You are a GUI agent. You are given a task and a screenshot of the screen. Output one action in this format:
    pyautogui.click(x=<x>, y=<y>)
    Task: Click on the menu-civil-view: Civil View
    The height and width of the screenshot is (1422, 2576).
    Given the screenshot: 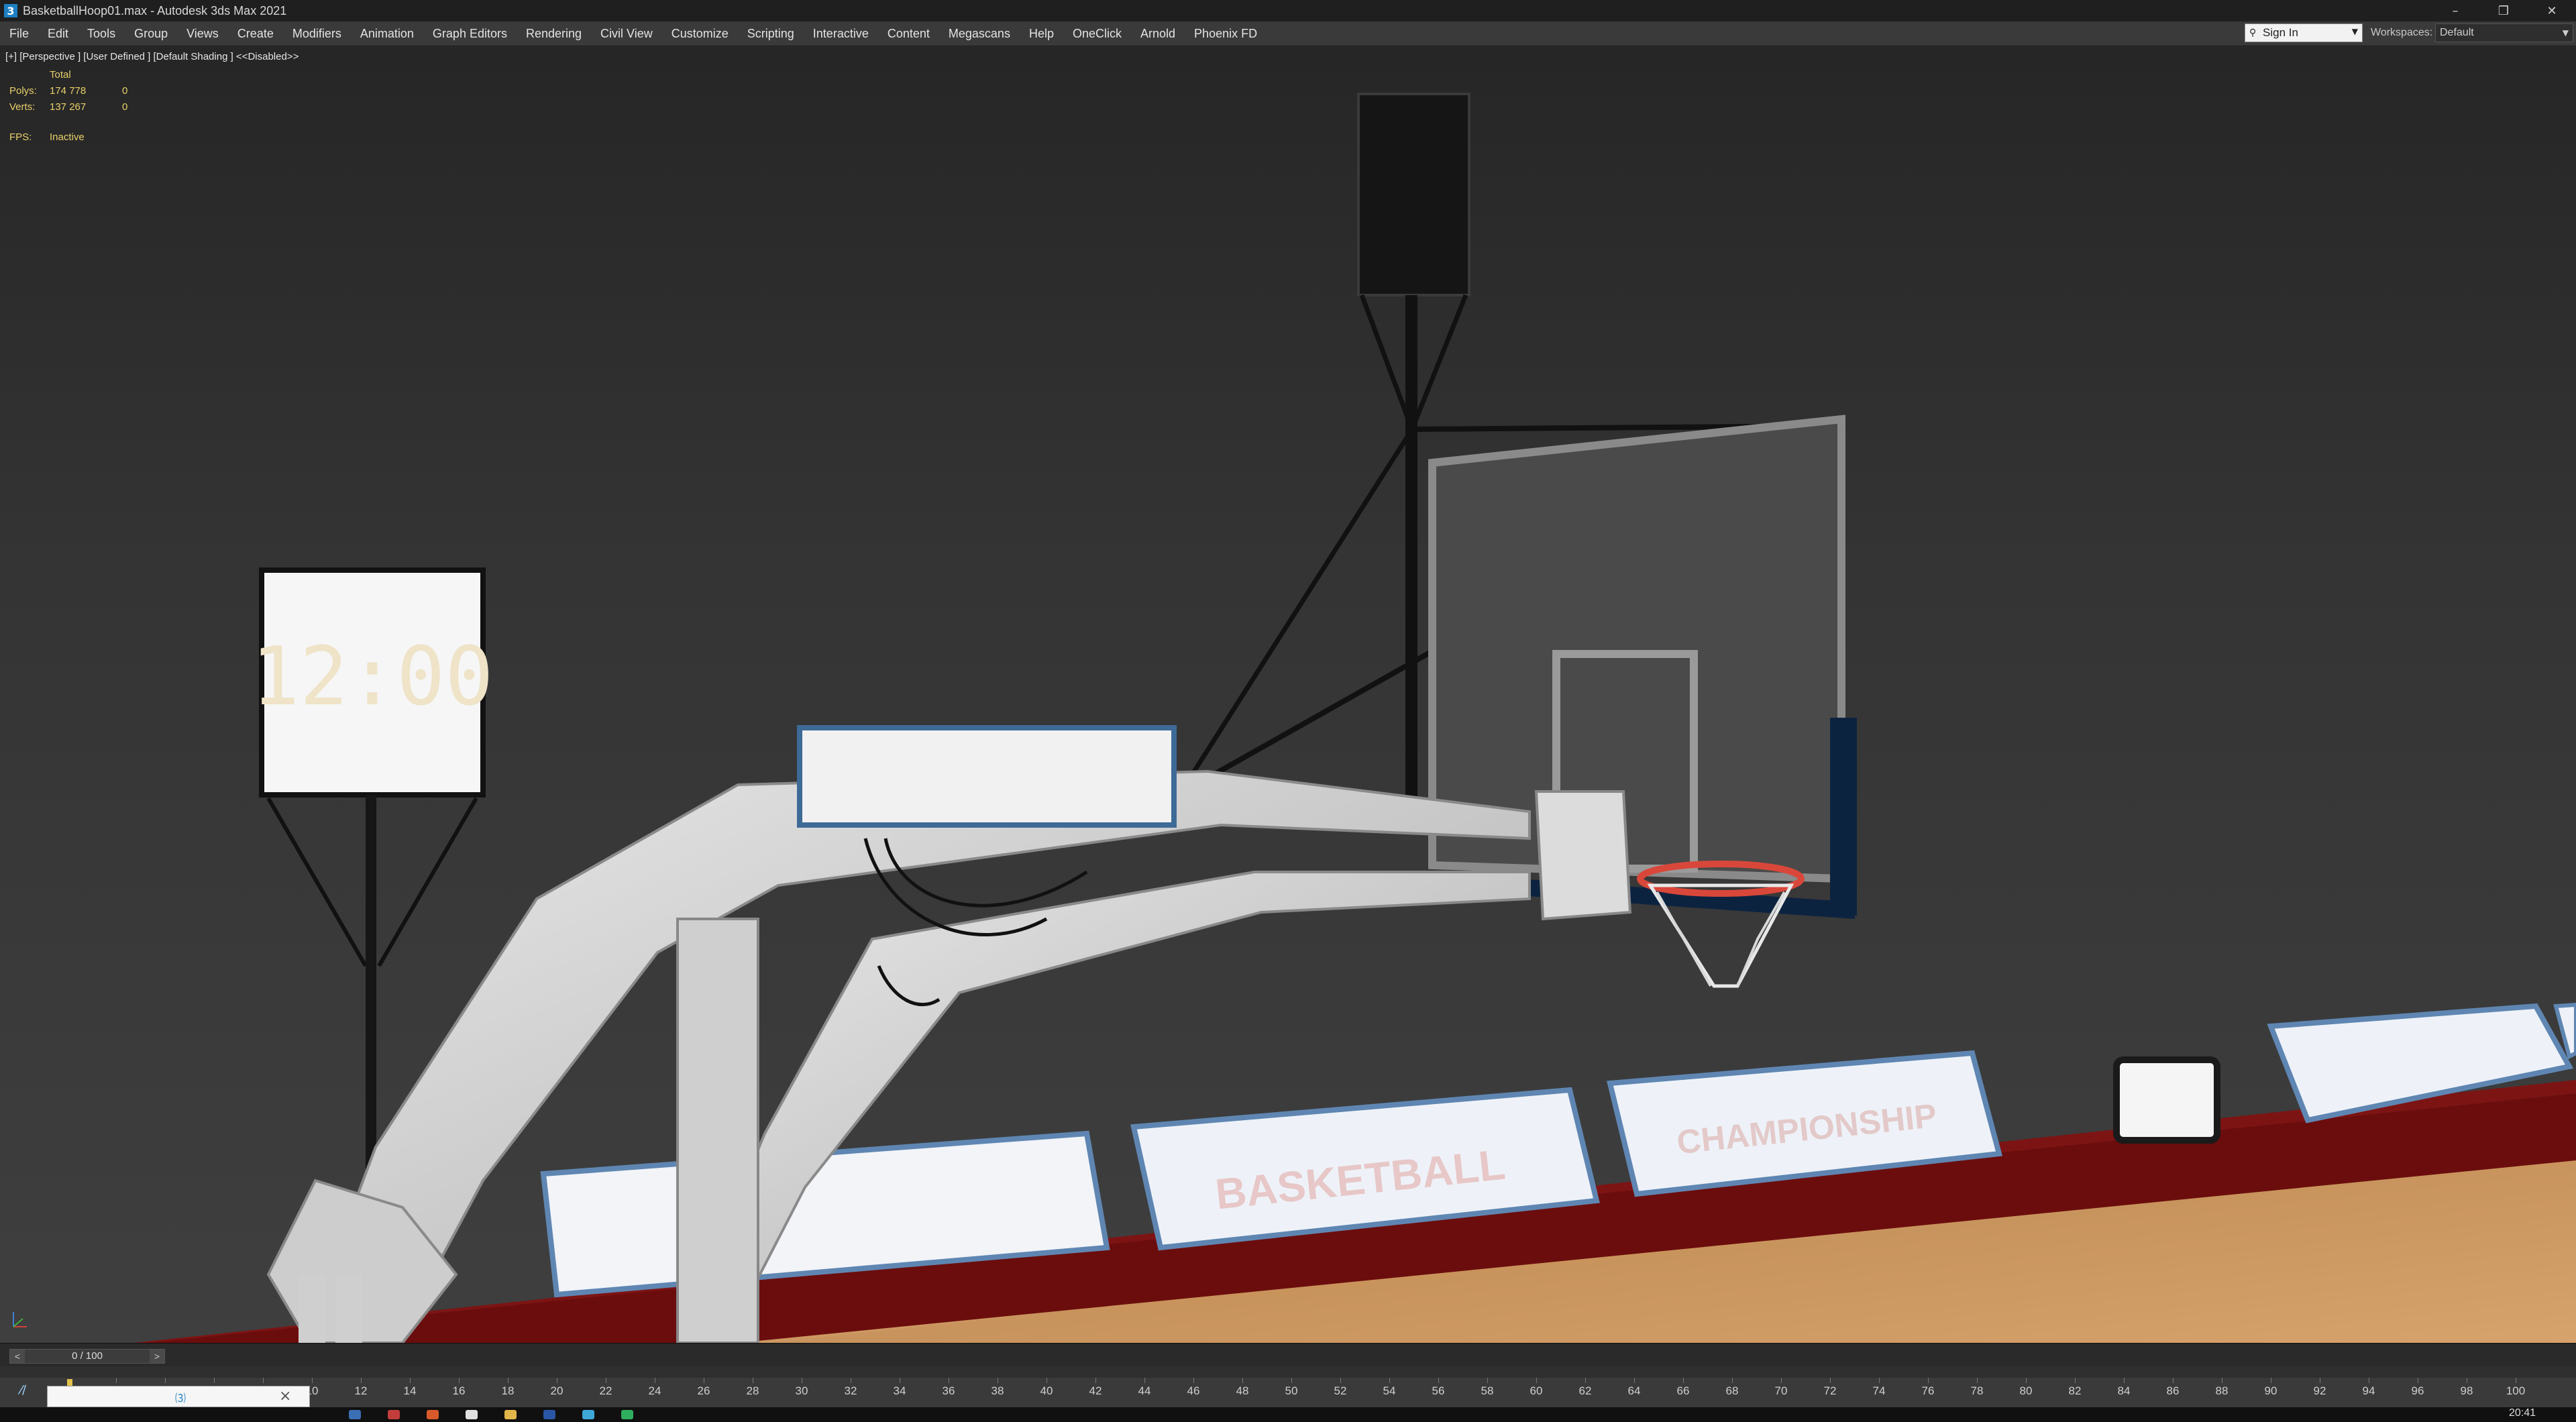 What is the action you would take?
    pyautogui.click(x=626, y=33)
    